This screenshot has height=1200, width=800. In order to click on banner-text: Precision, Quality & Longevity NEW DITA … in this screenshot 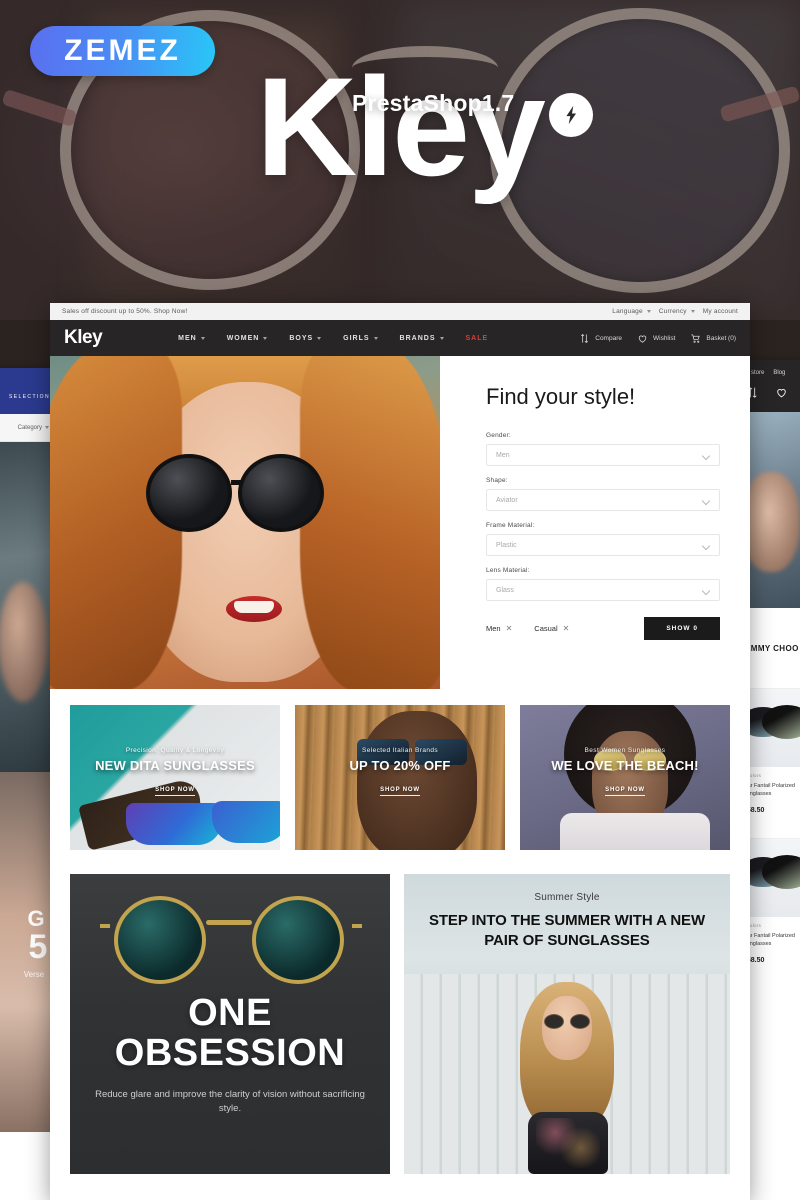, I will do `click(175, 772)`.